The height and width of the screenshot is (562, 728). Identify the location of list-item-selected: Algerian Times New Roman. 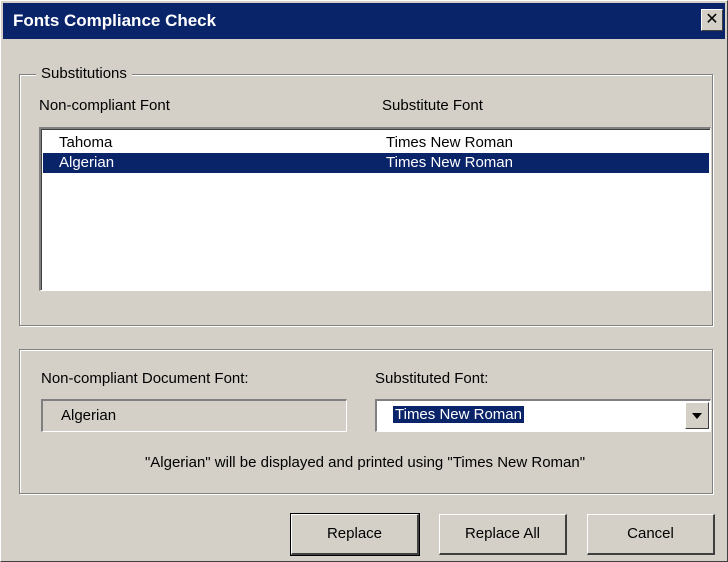
(376, 163).